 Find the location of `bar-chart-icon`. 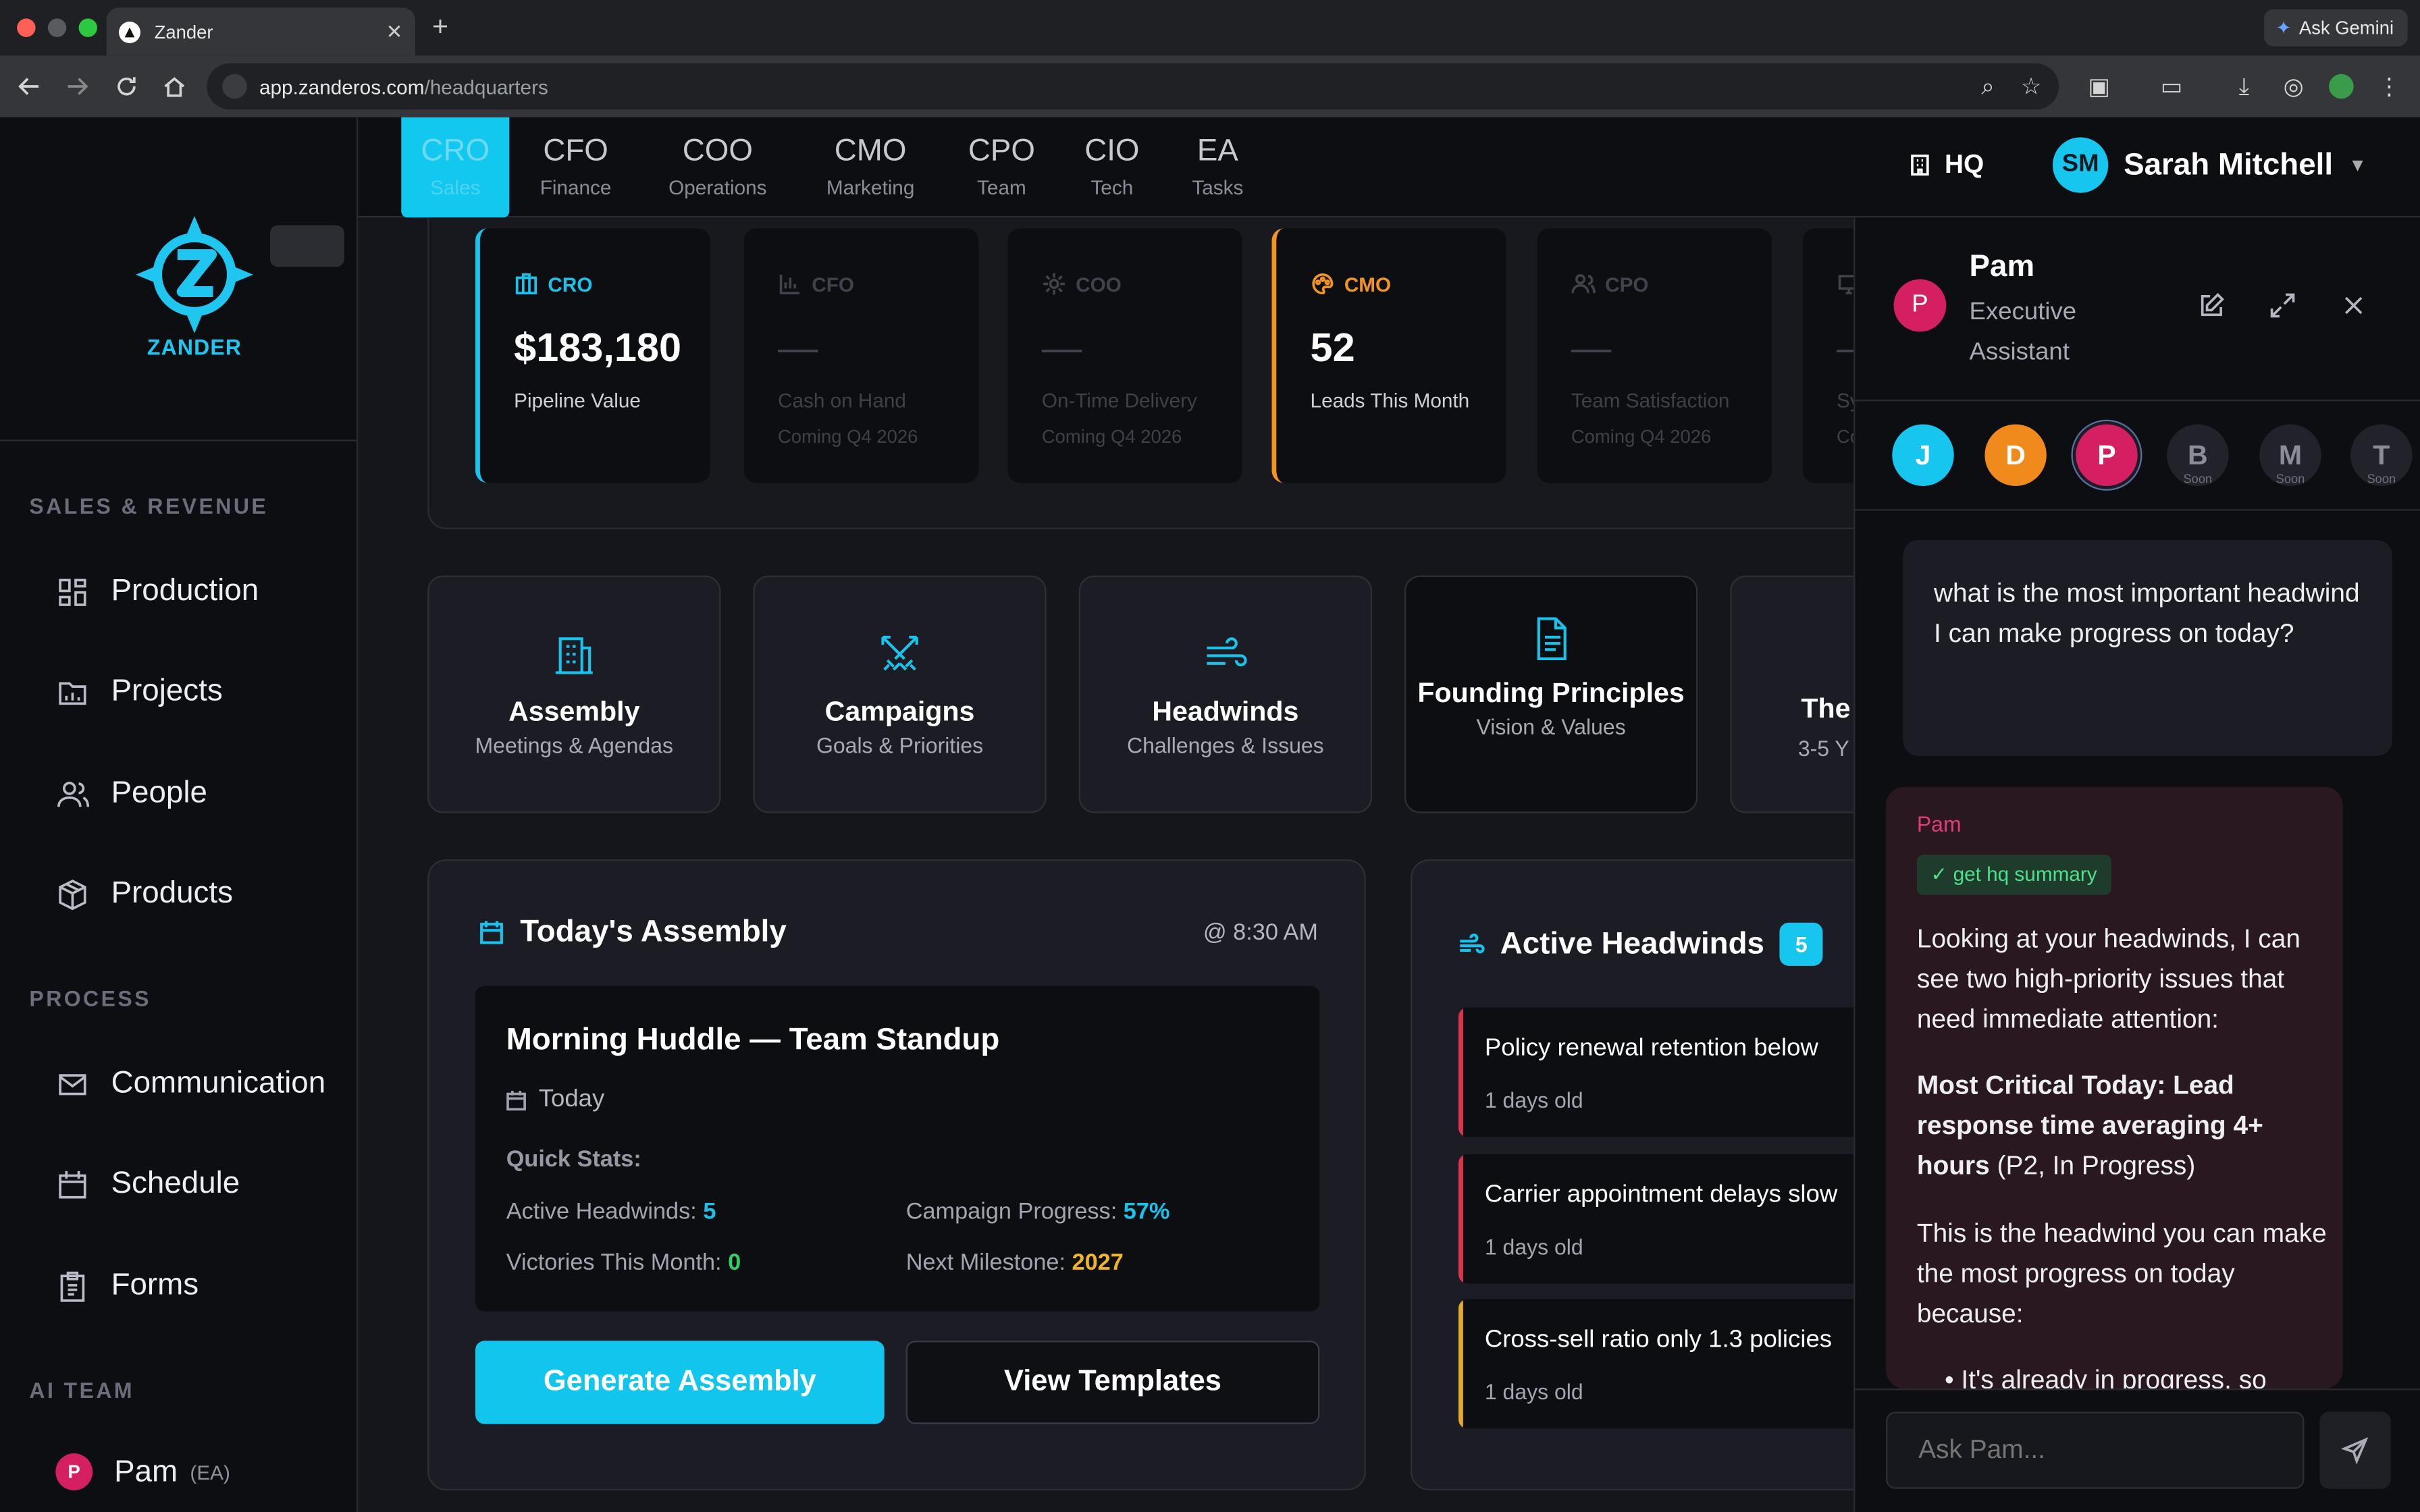

bar-chart-icon is located at coordinates (789, 284).